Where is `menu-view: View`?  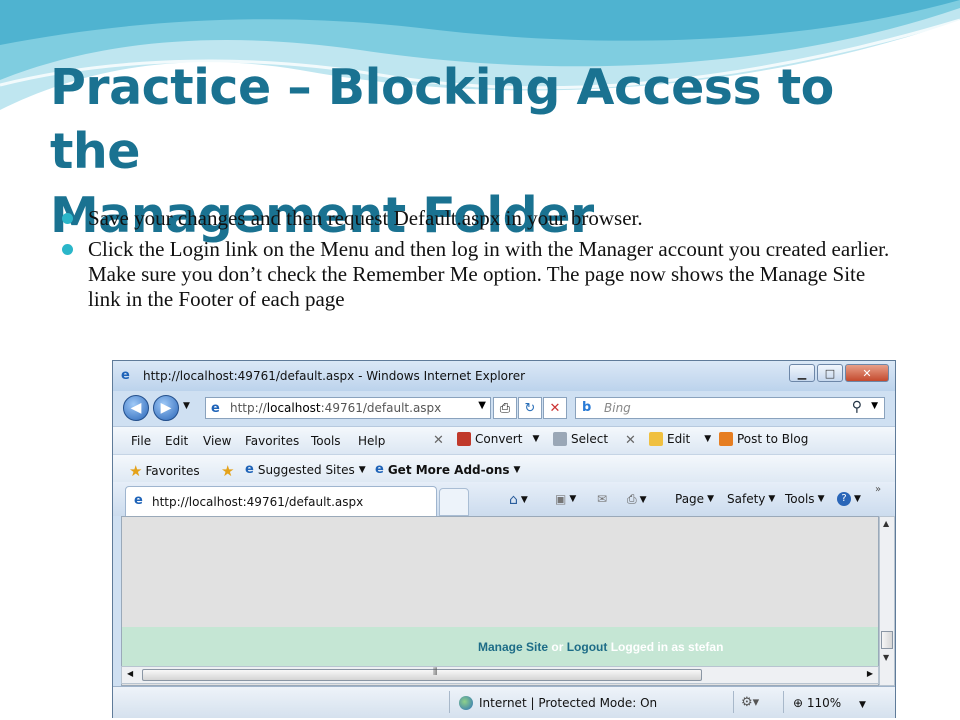
menu-view: View is located at coordinates (217, 441).